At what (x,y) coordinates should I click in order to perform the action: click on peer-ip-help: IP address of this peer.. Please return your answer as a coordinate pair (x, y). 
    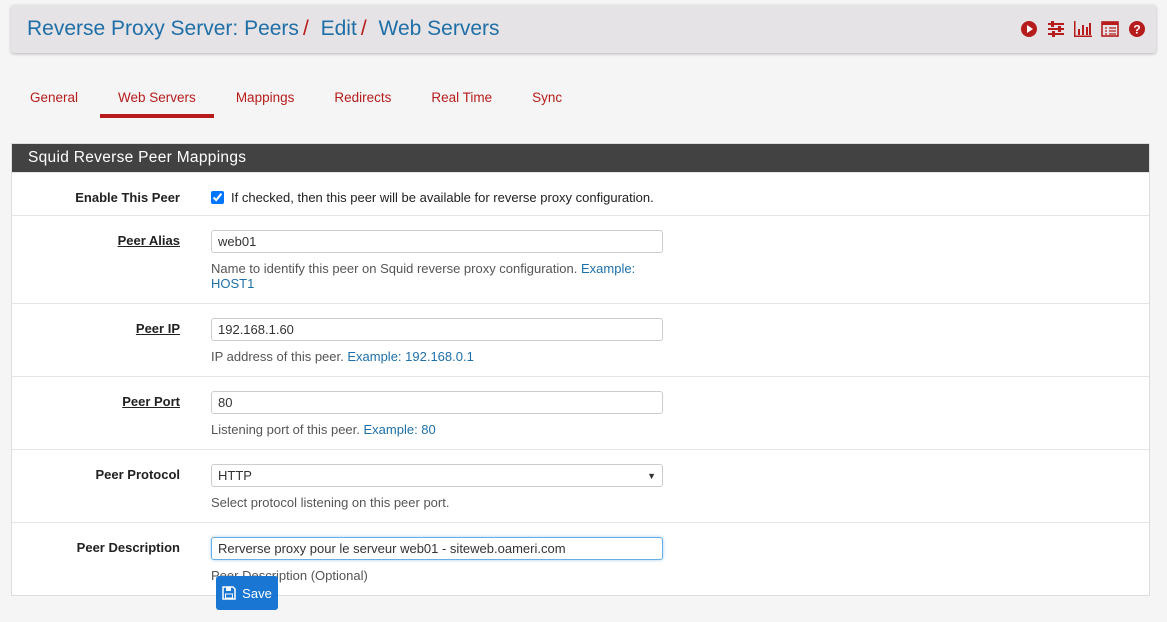
    Looking at the image, I should click on (279, 356).